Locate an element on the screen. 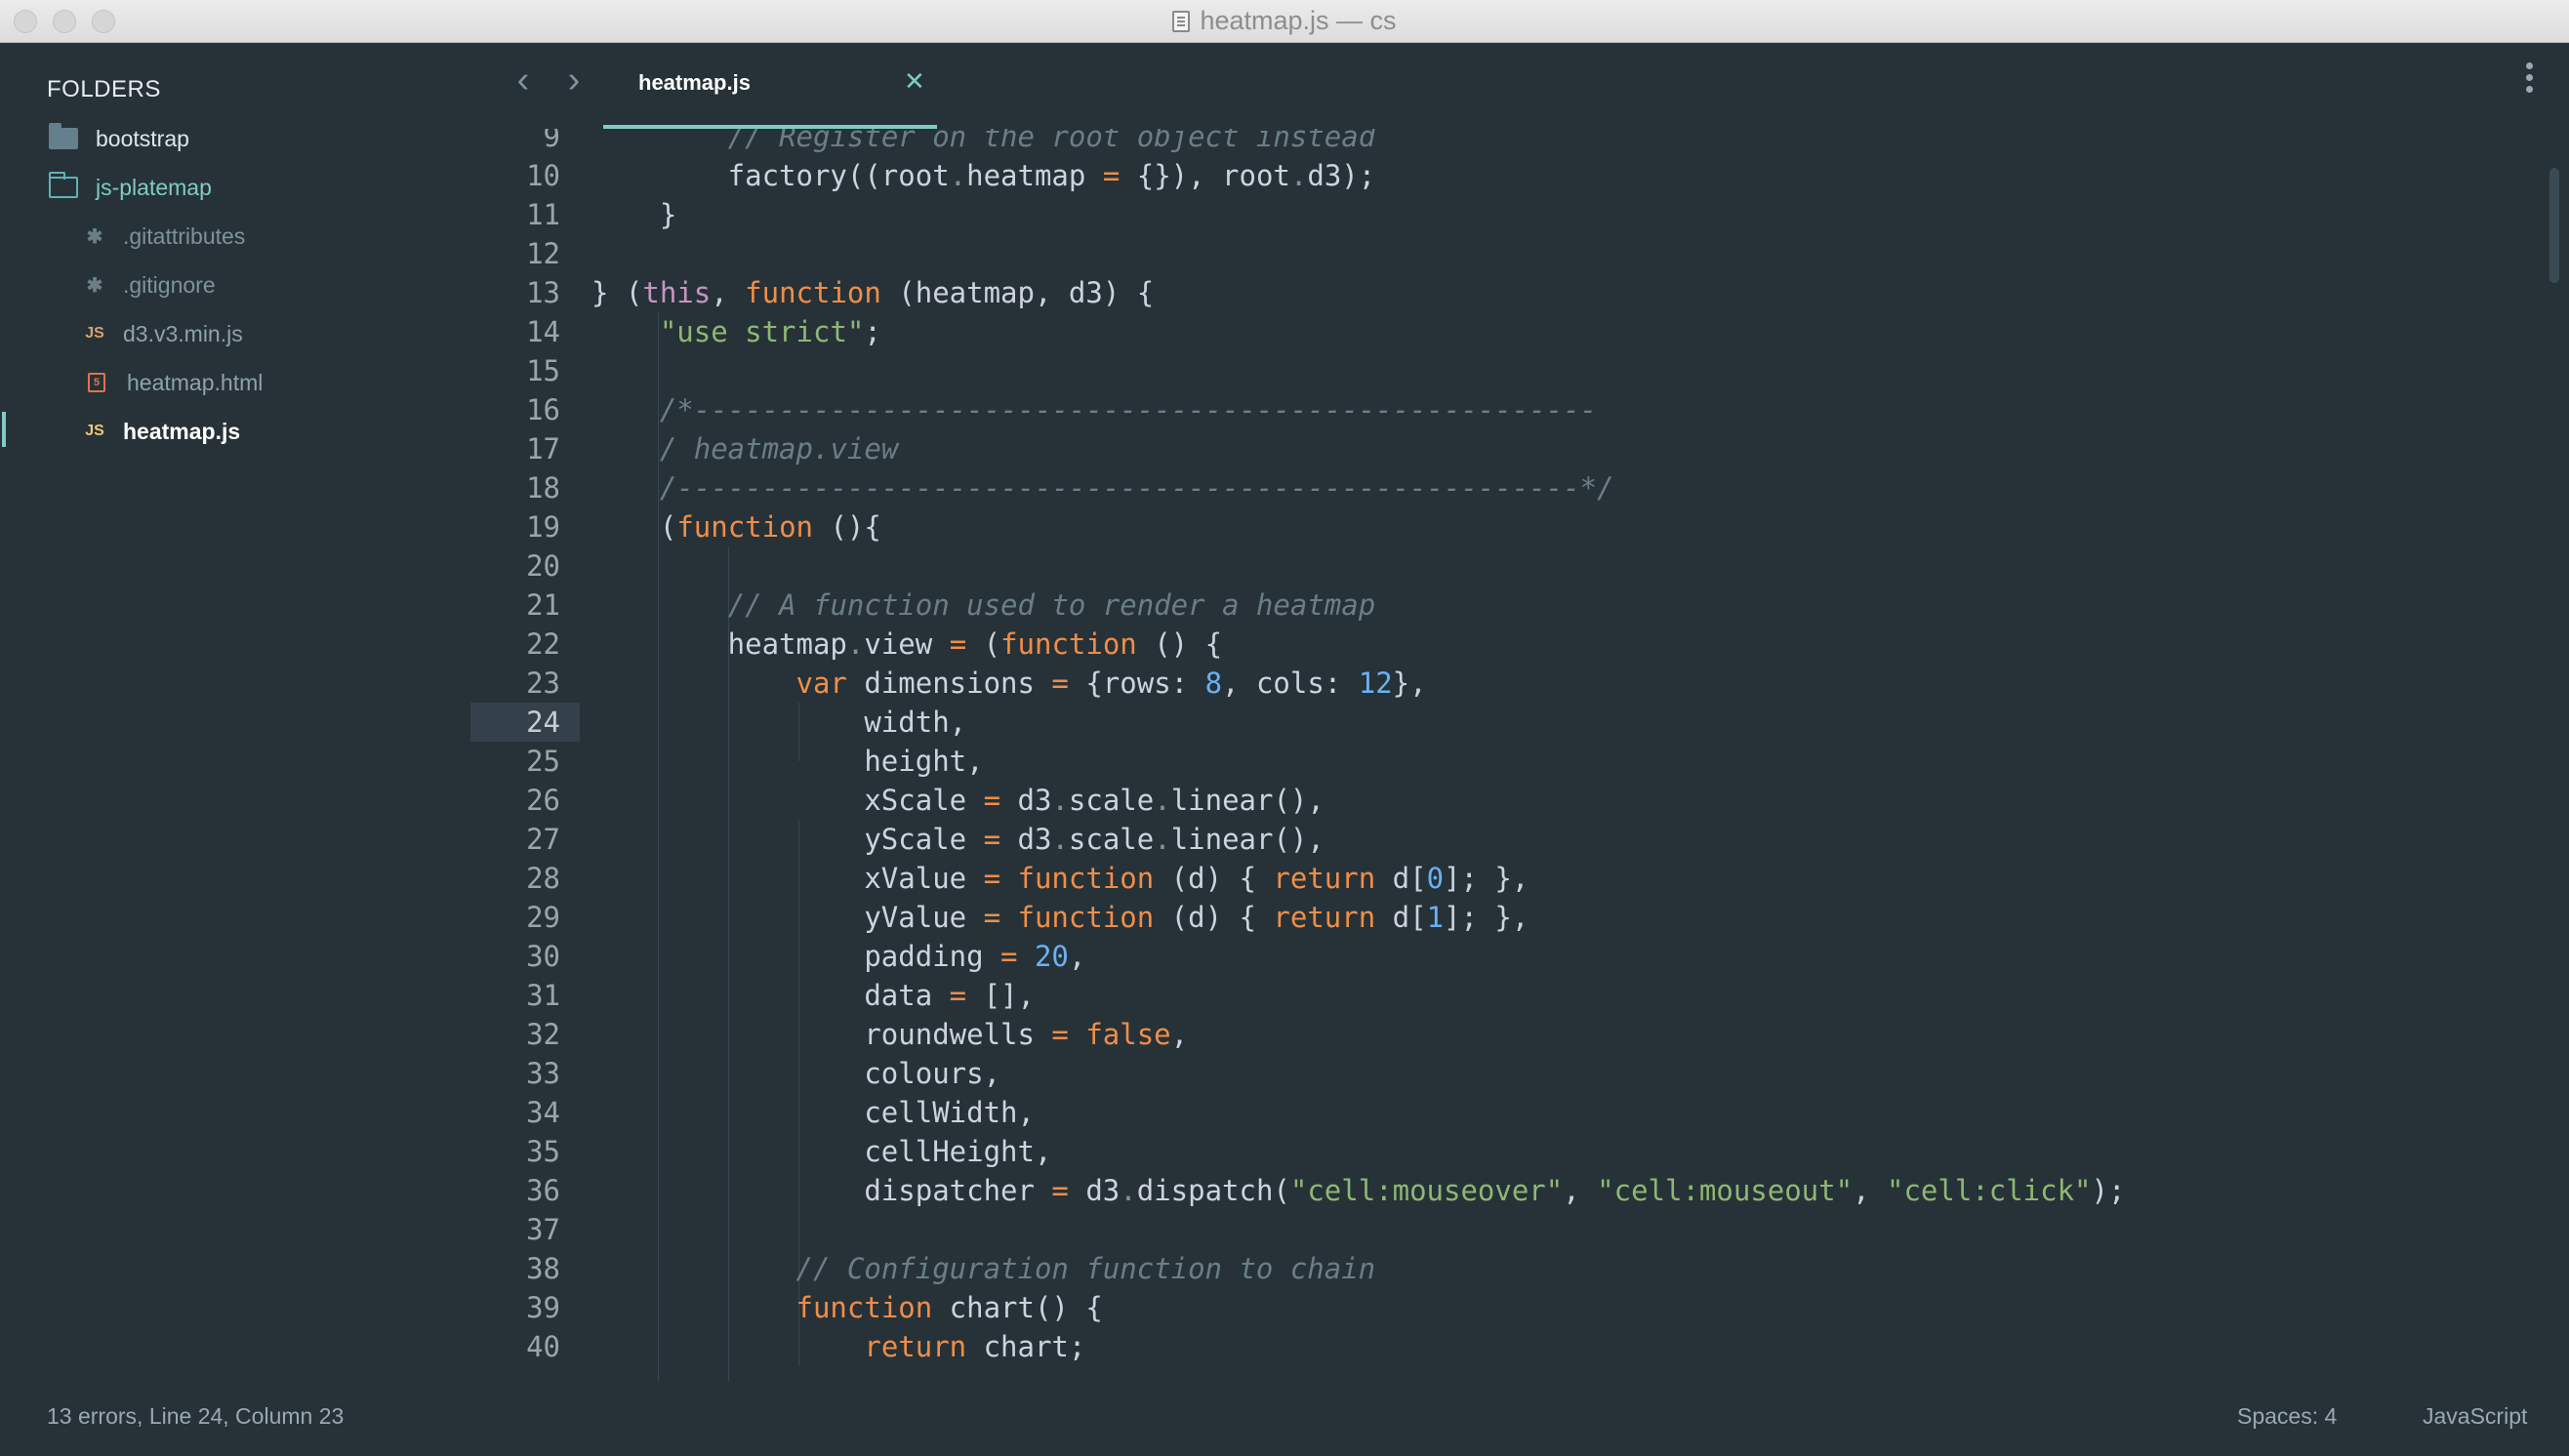  line-number: 38 is located at coordinates (543, 1268).